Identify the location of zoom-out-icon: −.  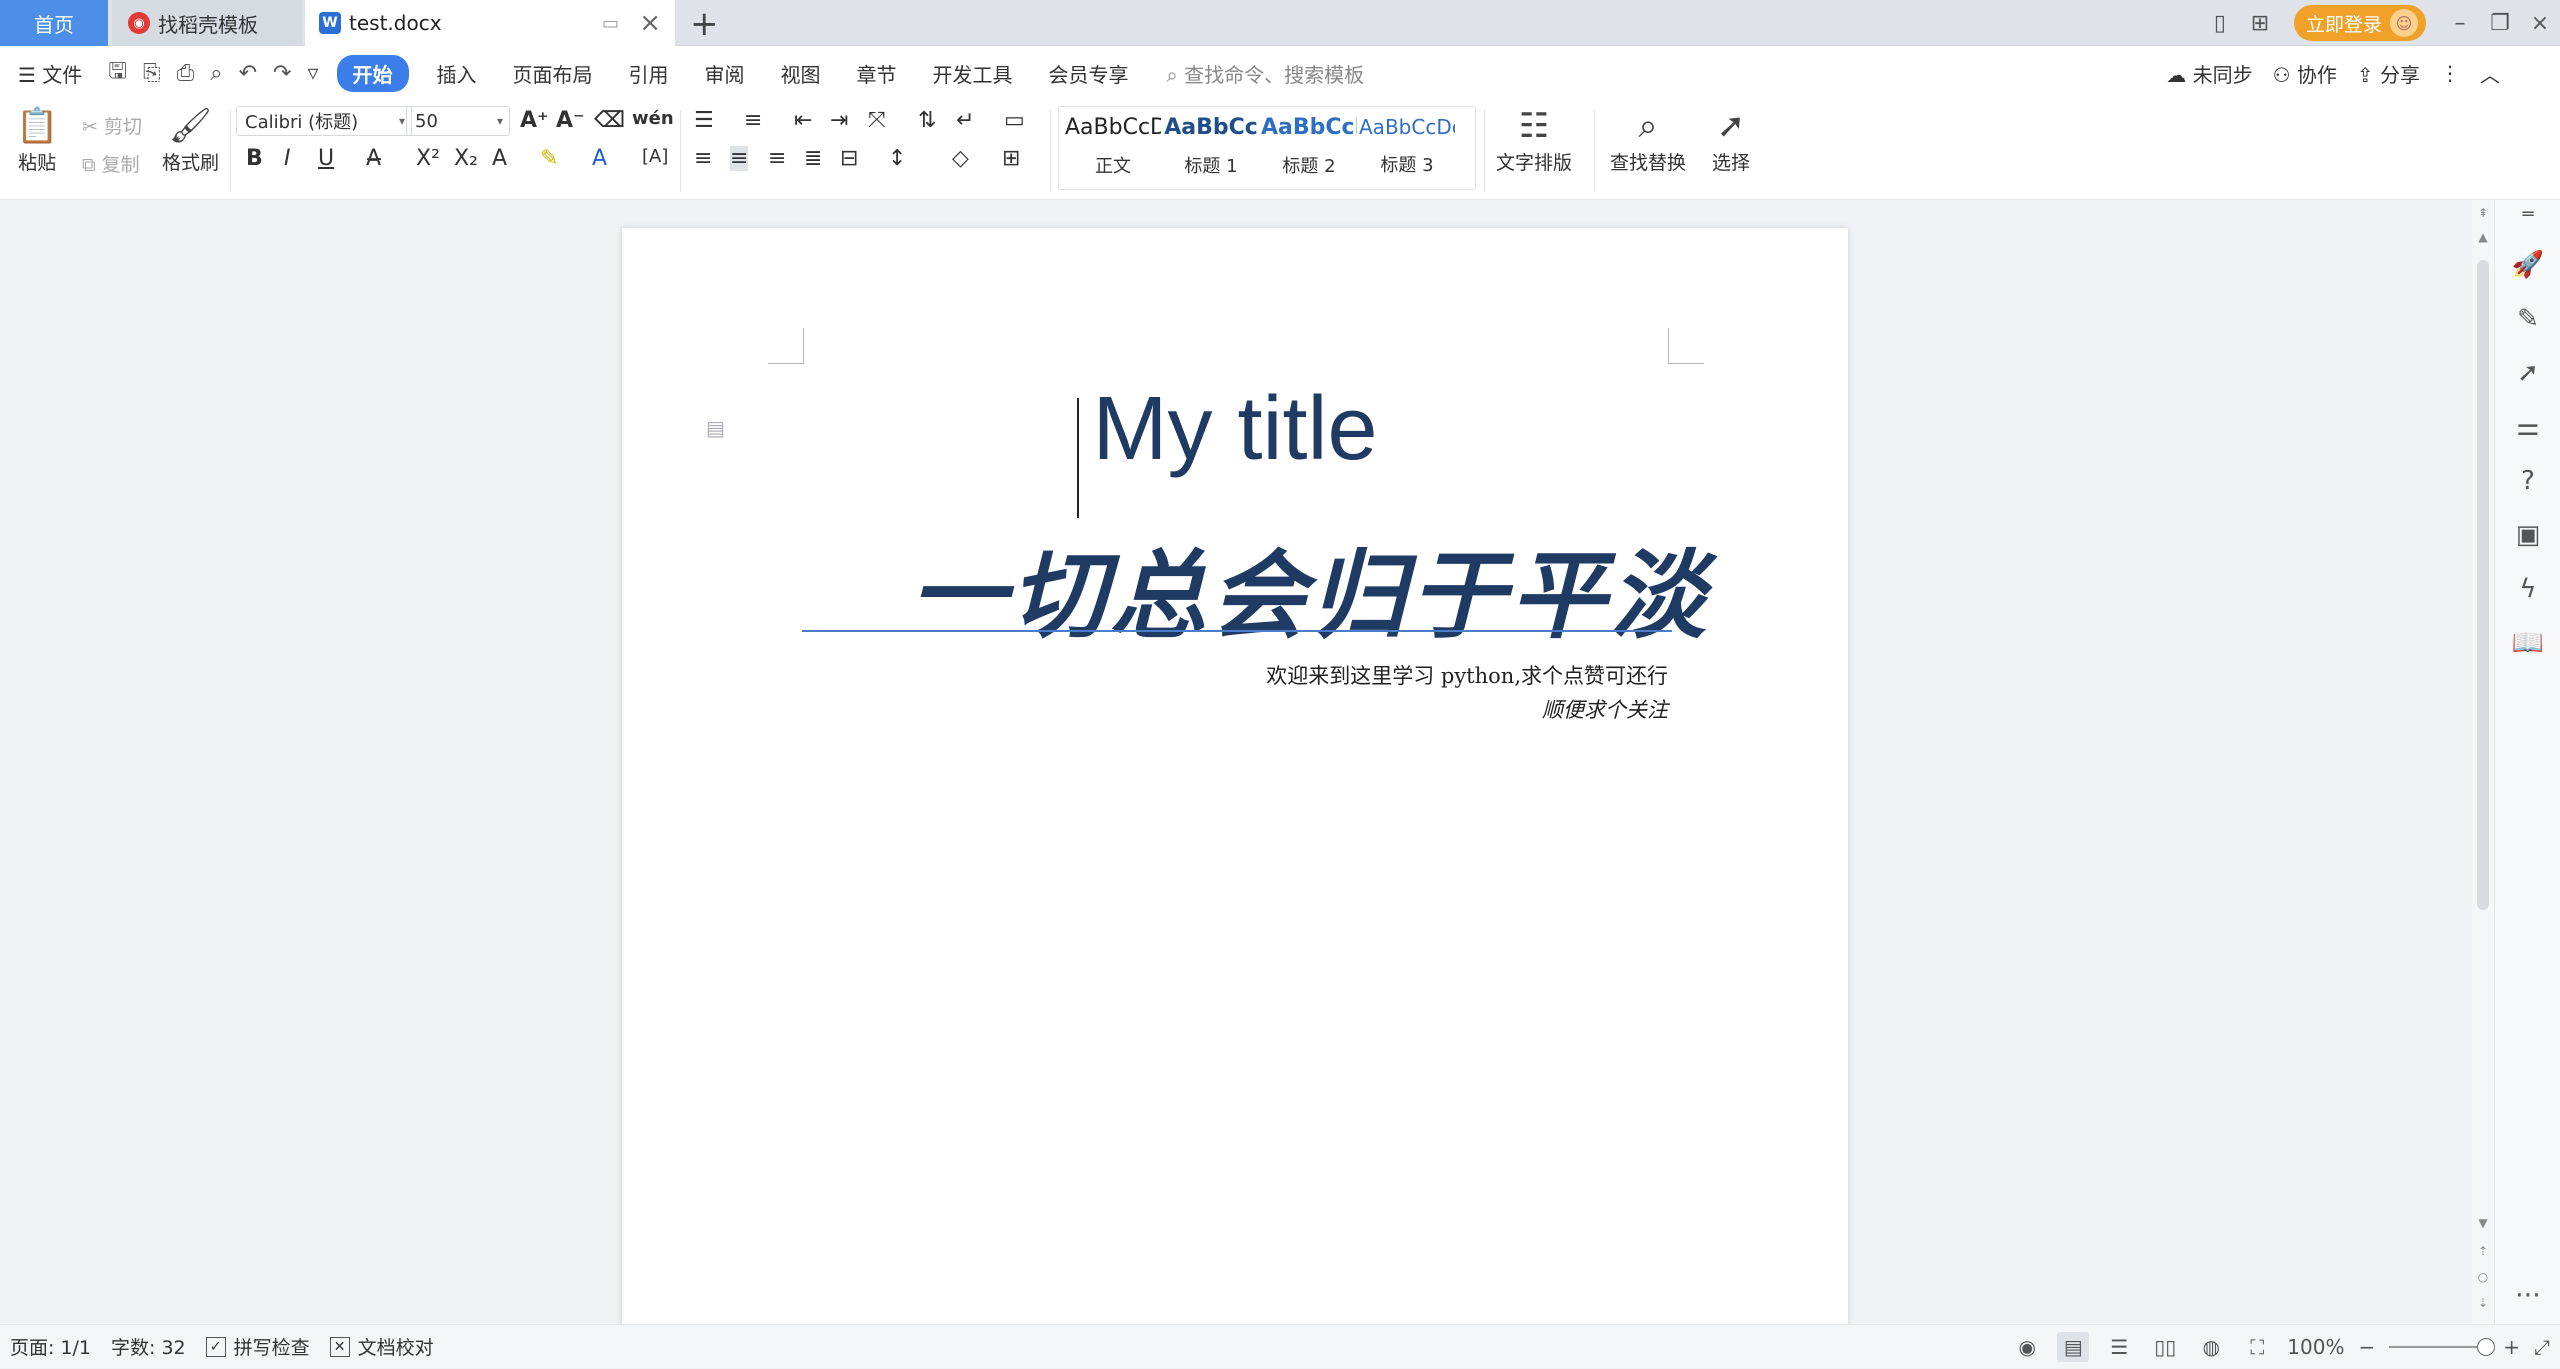
(2366, 1347).